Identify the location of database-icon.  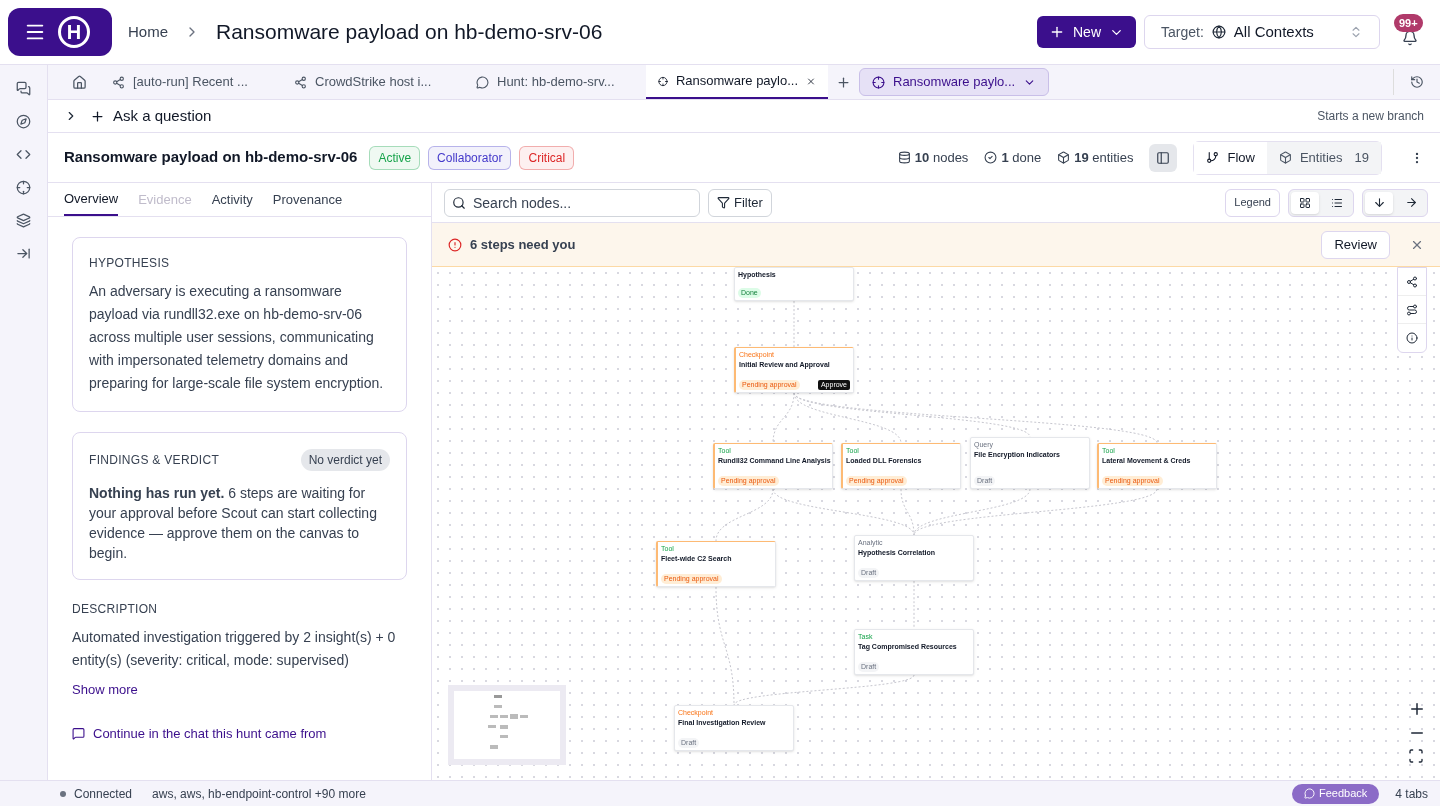
(904, 157).